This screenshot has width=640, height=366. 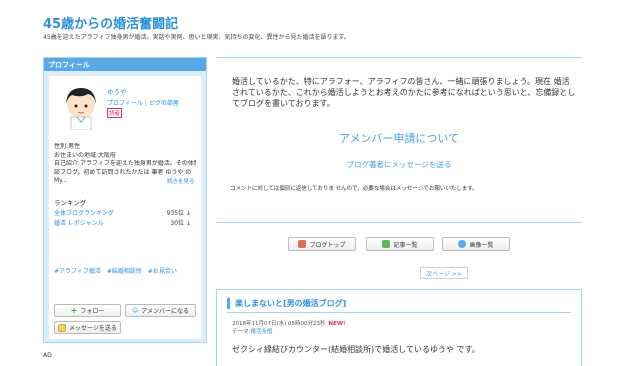 What do you see at coordinates (79, 223) in the screenshot?
I see `ranking-label: 婚活 レポジャンル` at bounding box center [79, 223].